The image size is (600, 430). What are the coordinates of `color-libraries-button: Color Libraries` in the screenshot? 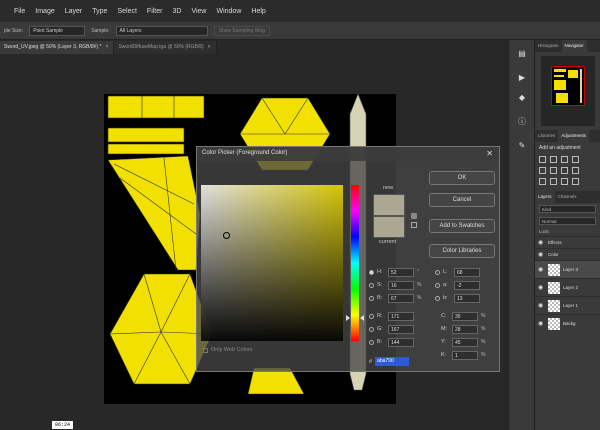 It's located at (462, 251).